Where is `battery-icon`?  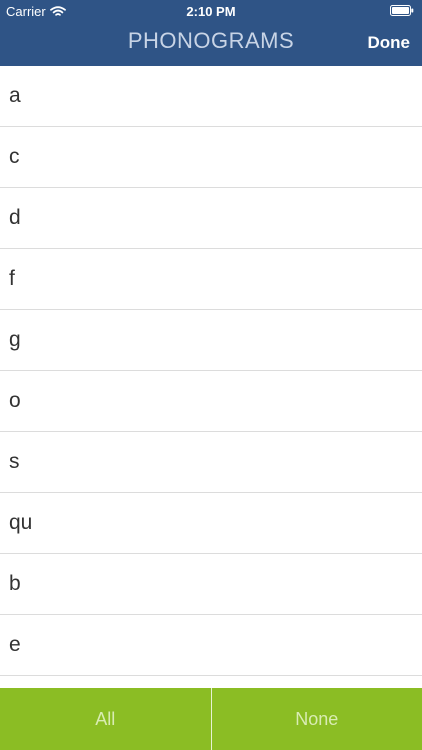 battery-icon is located at coordinates (402, 10).